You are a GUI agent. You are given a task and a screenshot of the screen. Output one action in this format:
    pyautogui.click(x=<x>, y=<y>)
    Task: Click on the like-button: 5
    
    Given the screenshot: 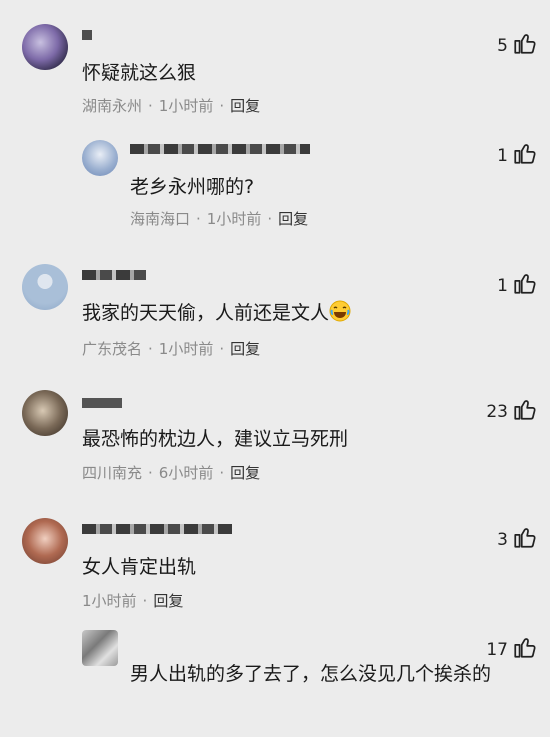 What is the action you would take?
    pyautogui.click(x=517, y=45)
    